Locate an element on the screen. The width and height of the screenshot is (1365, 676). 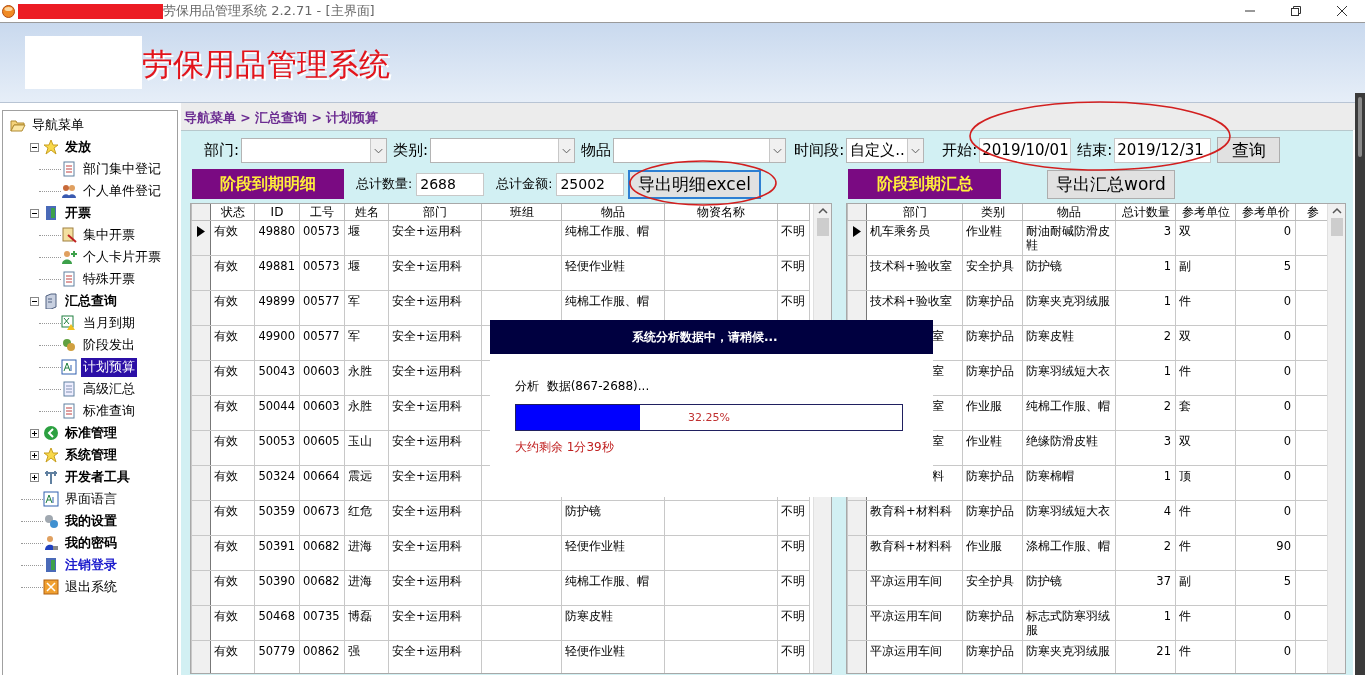
tree-item: 高级汇总 is located at coordinates (109, 389).